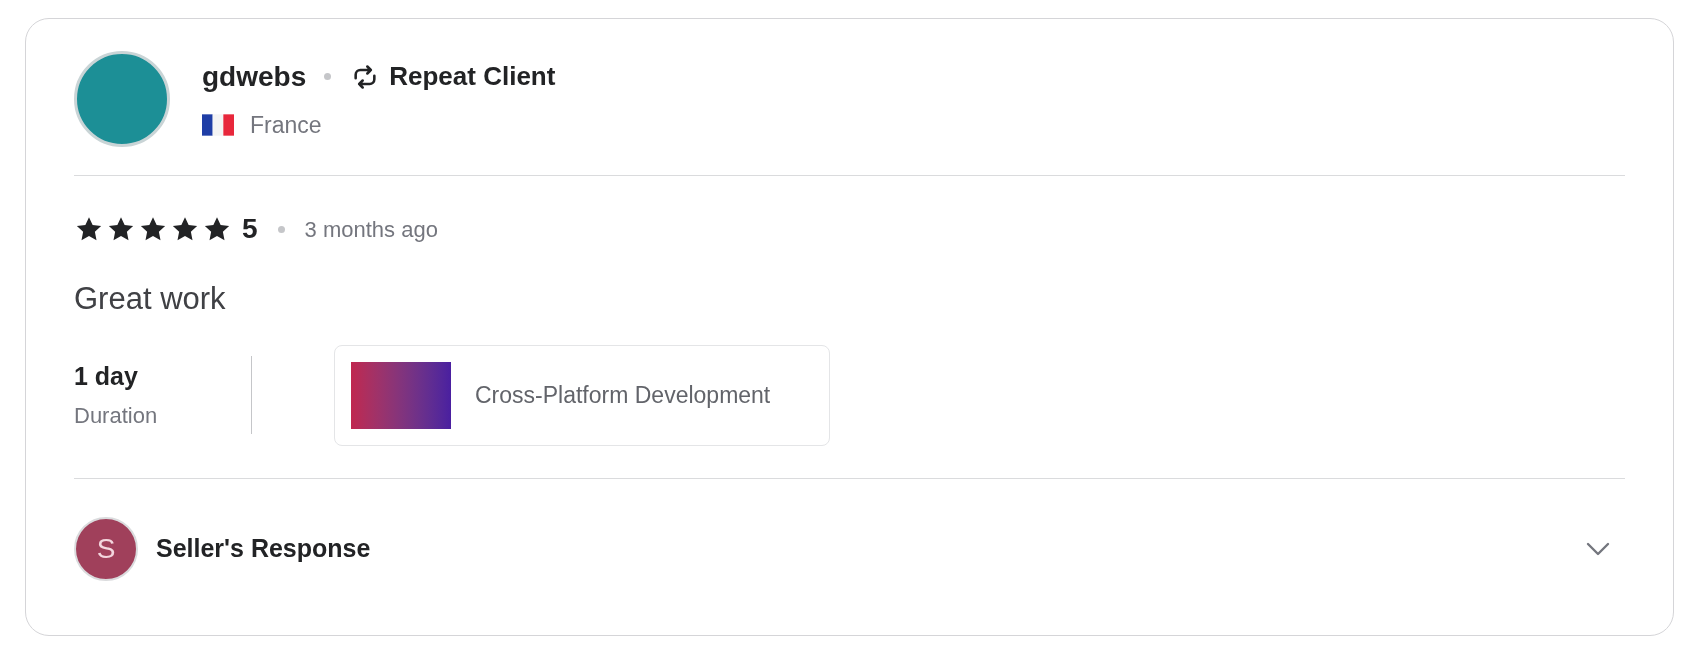  What do you see at coordinates (472, 77) in the screenshot?
I see `repeat-client-label: Repeat Client` at bounding box center [472, 77].